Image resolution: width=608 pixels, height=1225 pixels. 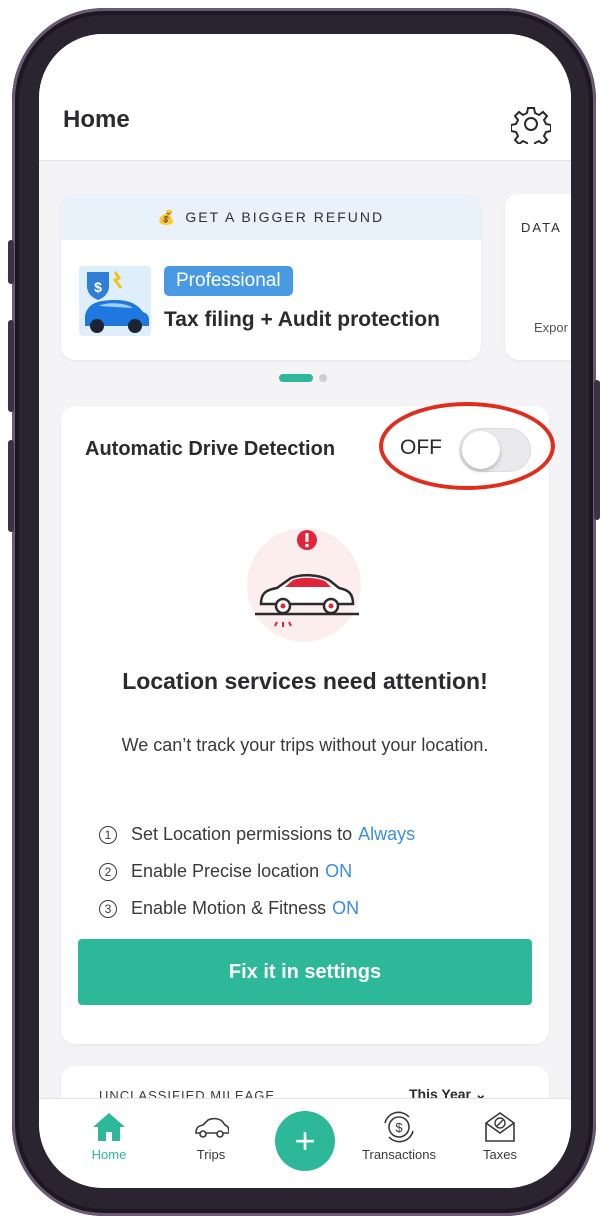 I want to click on step-item: 1 Set Location permissions to Always, so click(x=257, y=834).